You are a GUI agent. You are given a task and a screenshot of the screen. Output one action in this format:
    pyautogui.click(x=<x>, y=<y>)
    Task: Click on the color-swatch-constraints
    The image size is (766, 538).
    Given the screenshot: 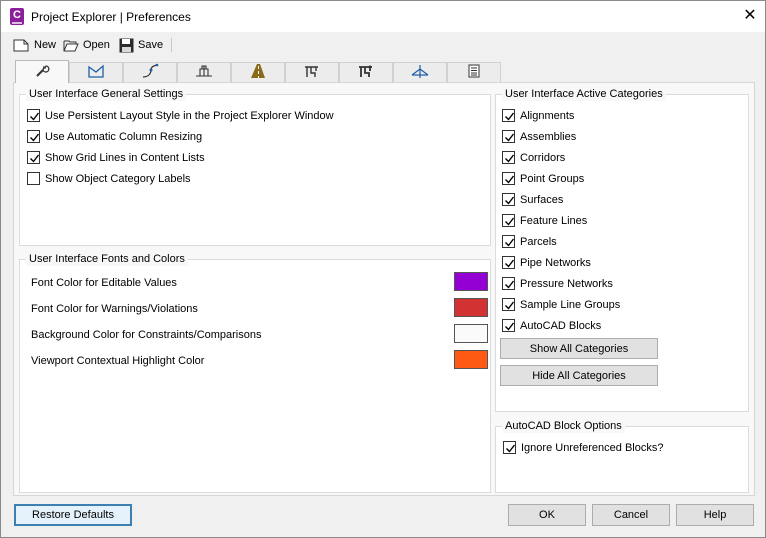 What is the action you would take?
    pyautogui.click(x=471, y=333)
    